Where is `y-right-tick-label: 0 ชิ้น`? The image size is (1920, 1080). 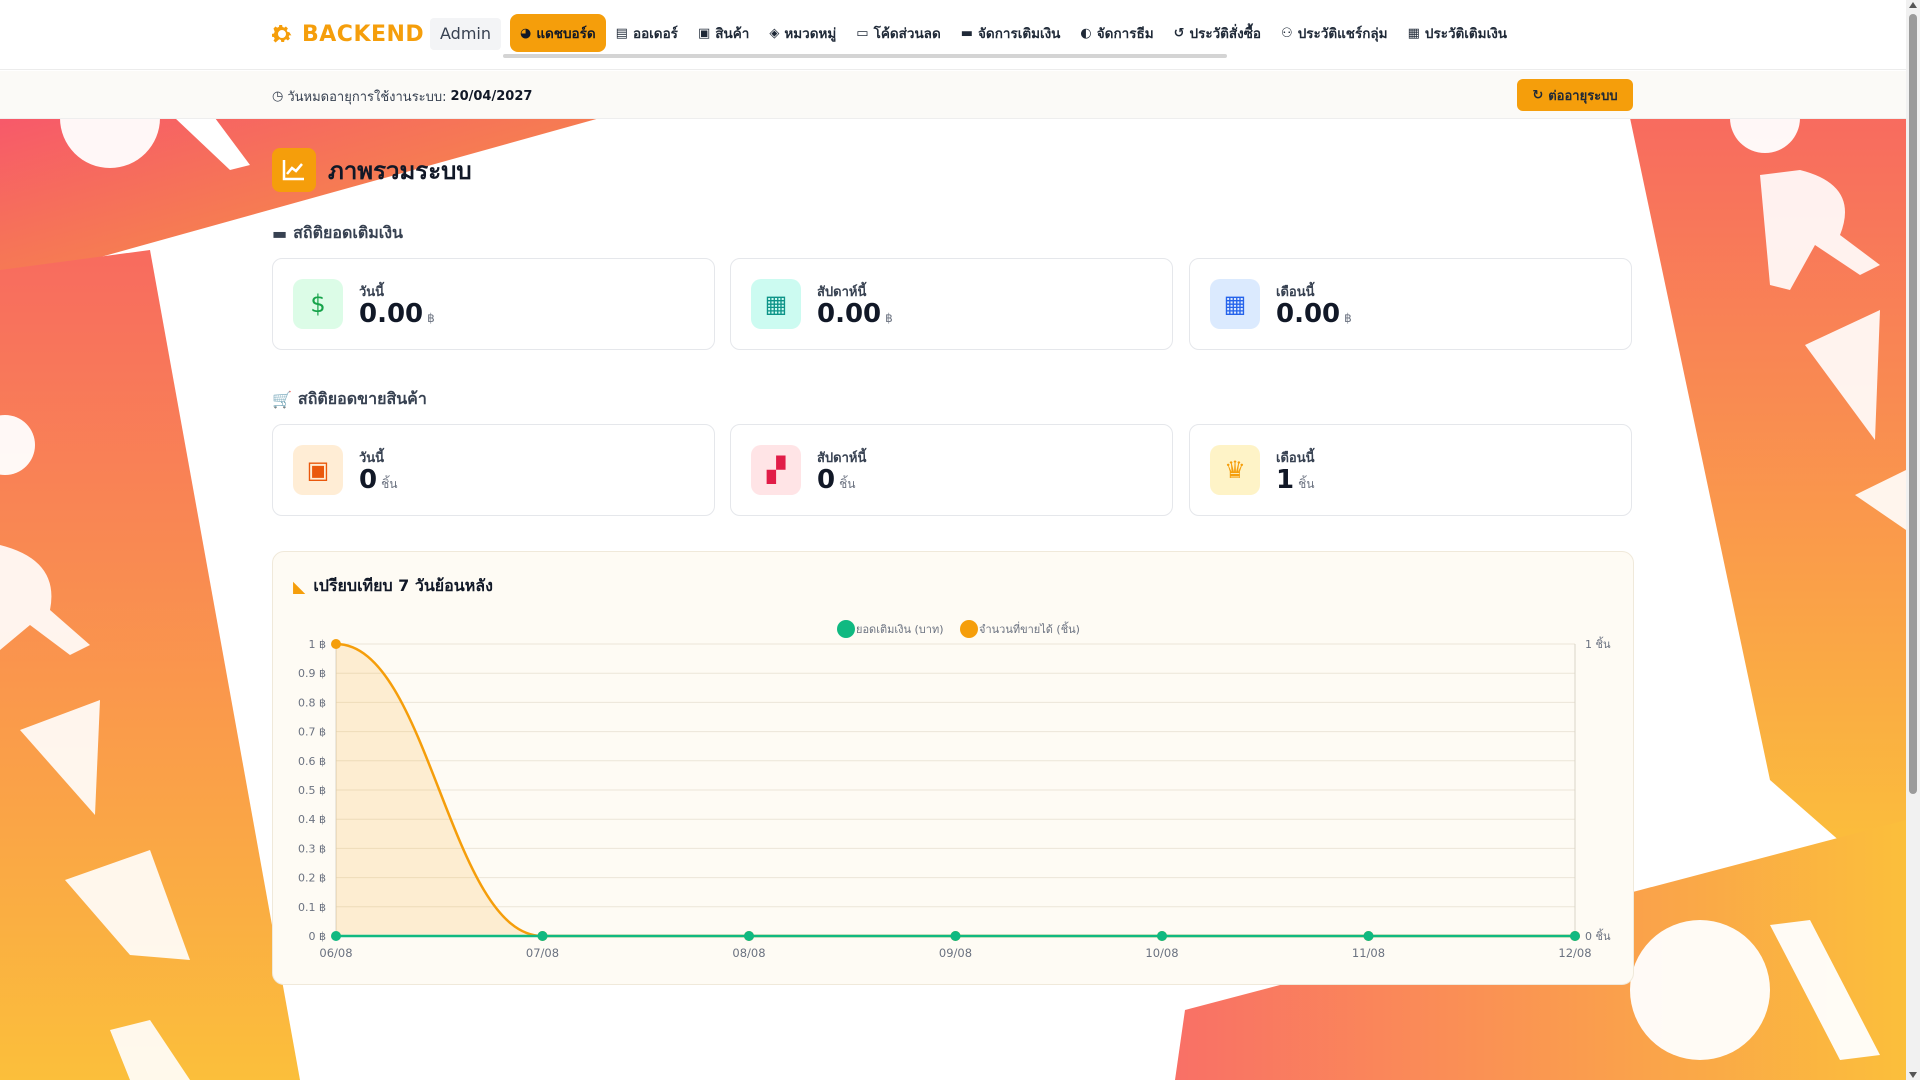 y-right-tick-label: 0 ชิ้น is located at coordinates (1598, 935).